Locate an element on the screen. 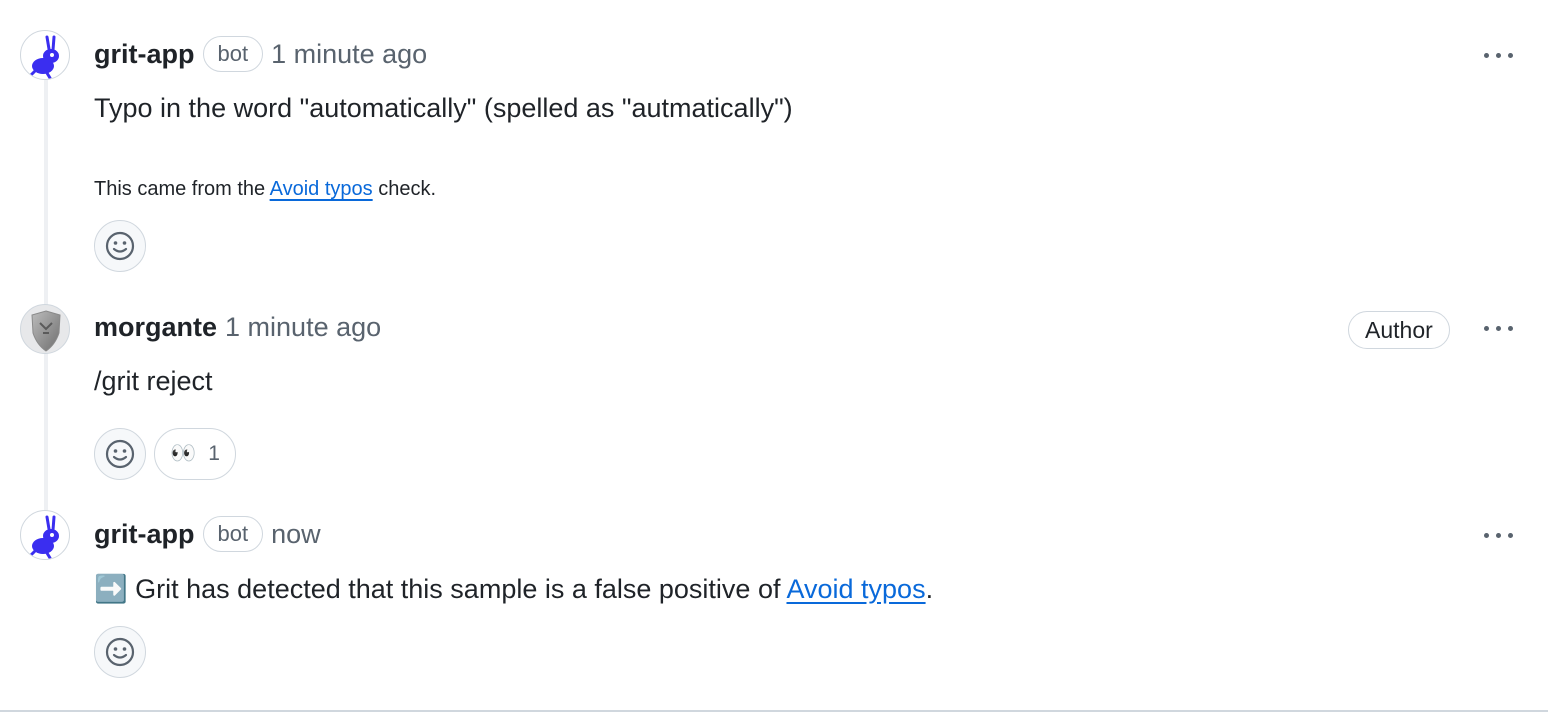  author-badge: Author is located at coordinates (1399, 330).